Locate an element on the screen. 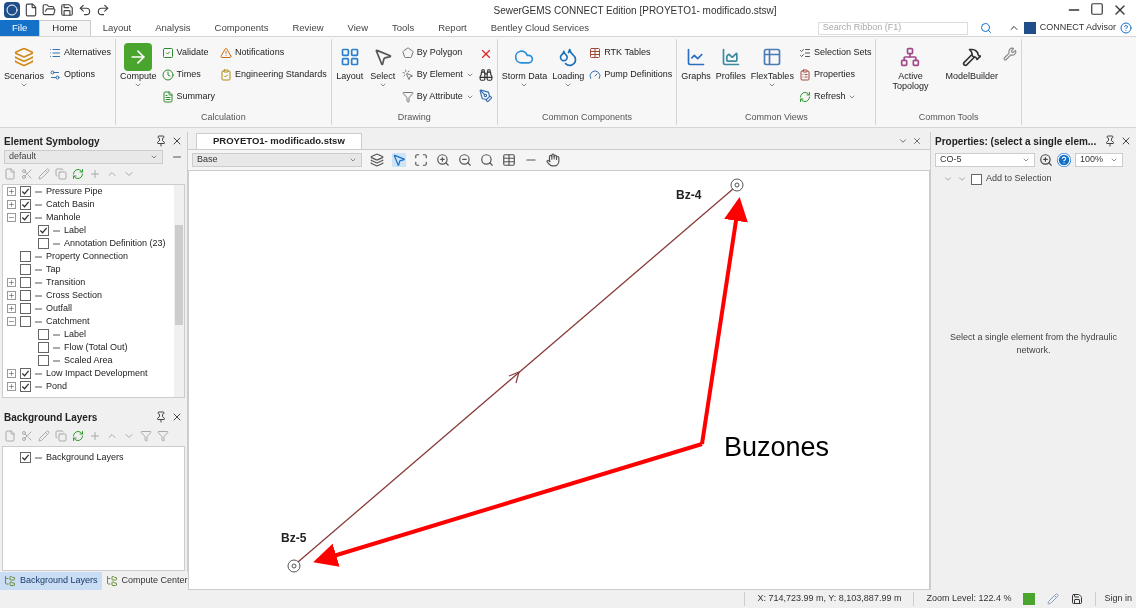 This screenshot has width=1136, height=608. ribbon-tab: File is located at coordinates (20, 28).